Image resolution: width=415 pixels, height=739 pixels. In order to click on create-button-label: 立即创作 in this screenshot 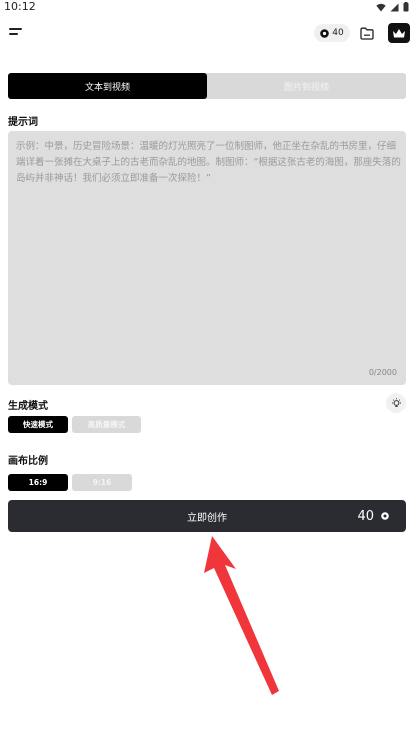, I will do `click(207, 518)`.